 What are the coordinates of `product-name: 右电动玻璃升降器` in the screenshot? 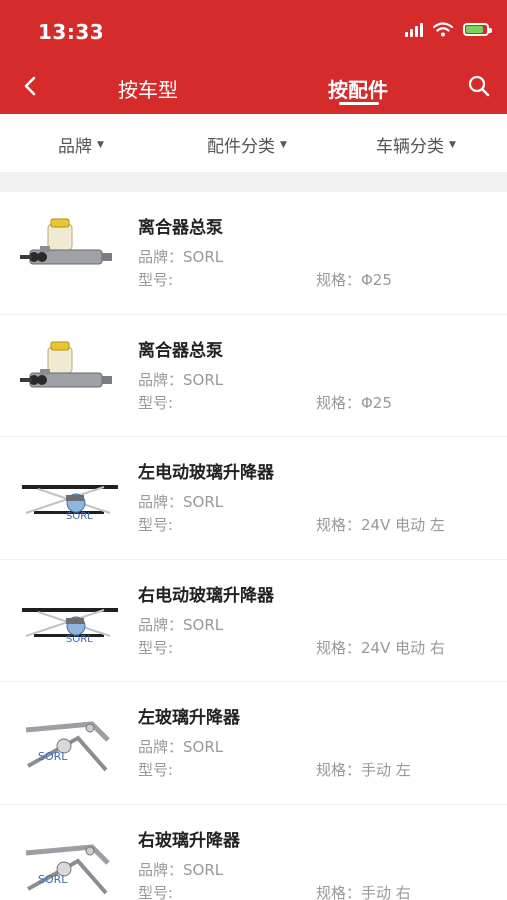 It's located at (206, 595).